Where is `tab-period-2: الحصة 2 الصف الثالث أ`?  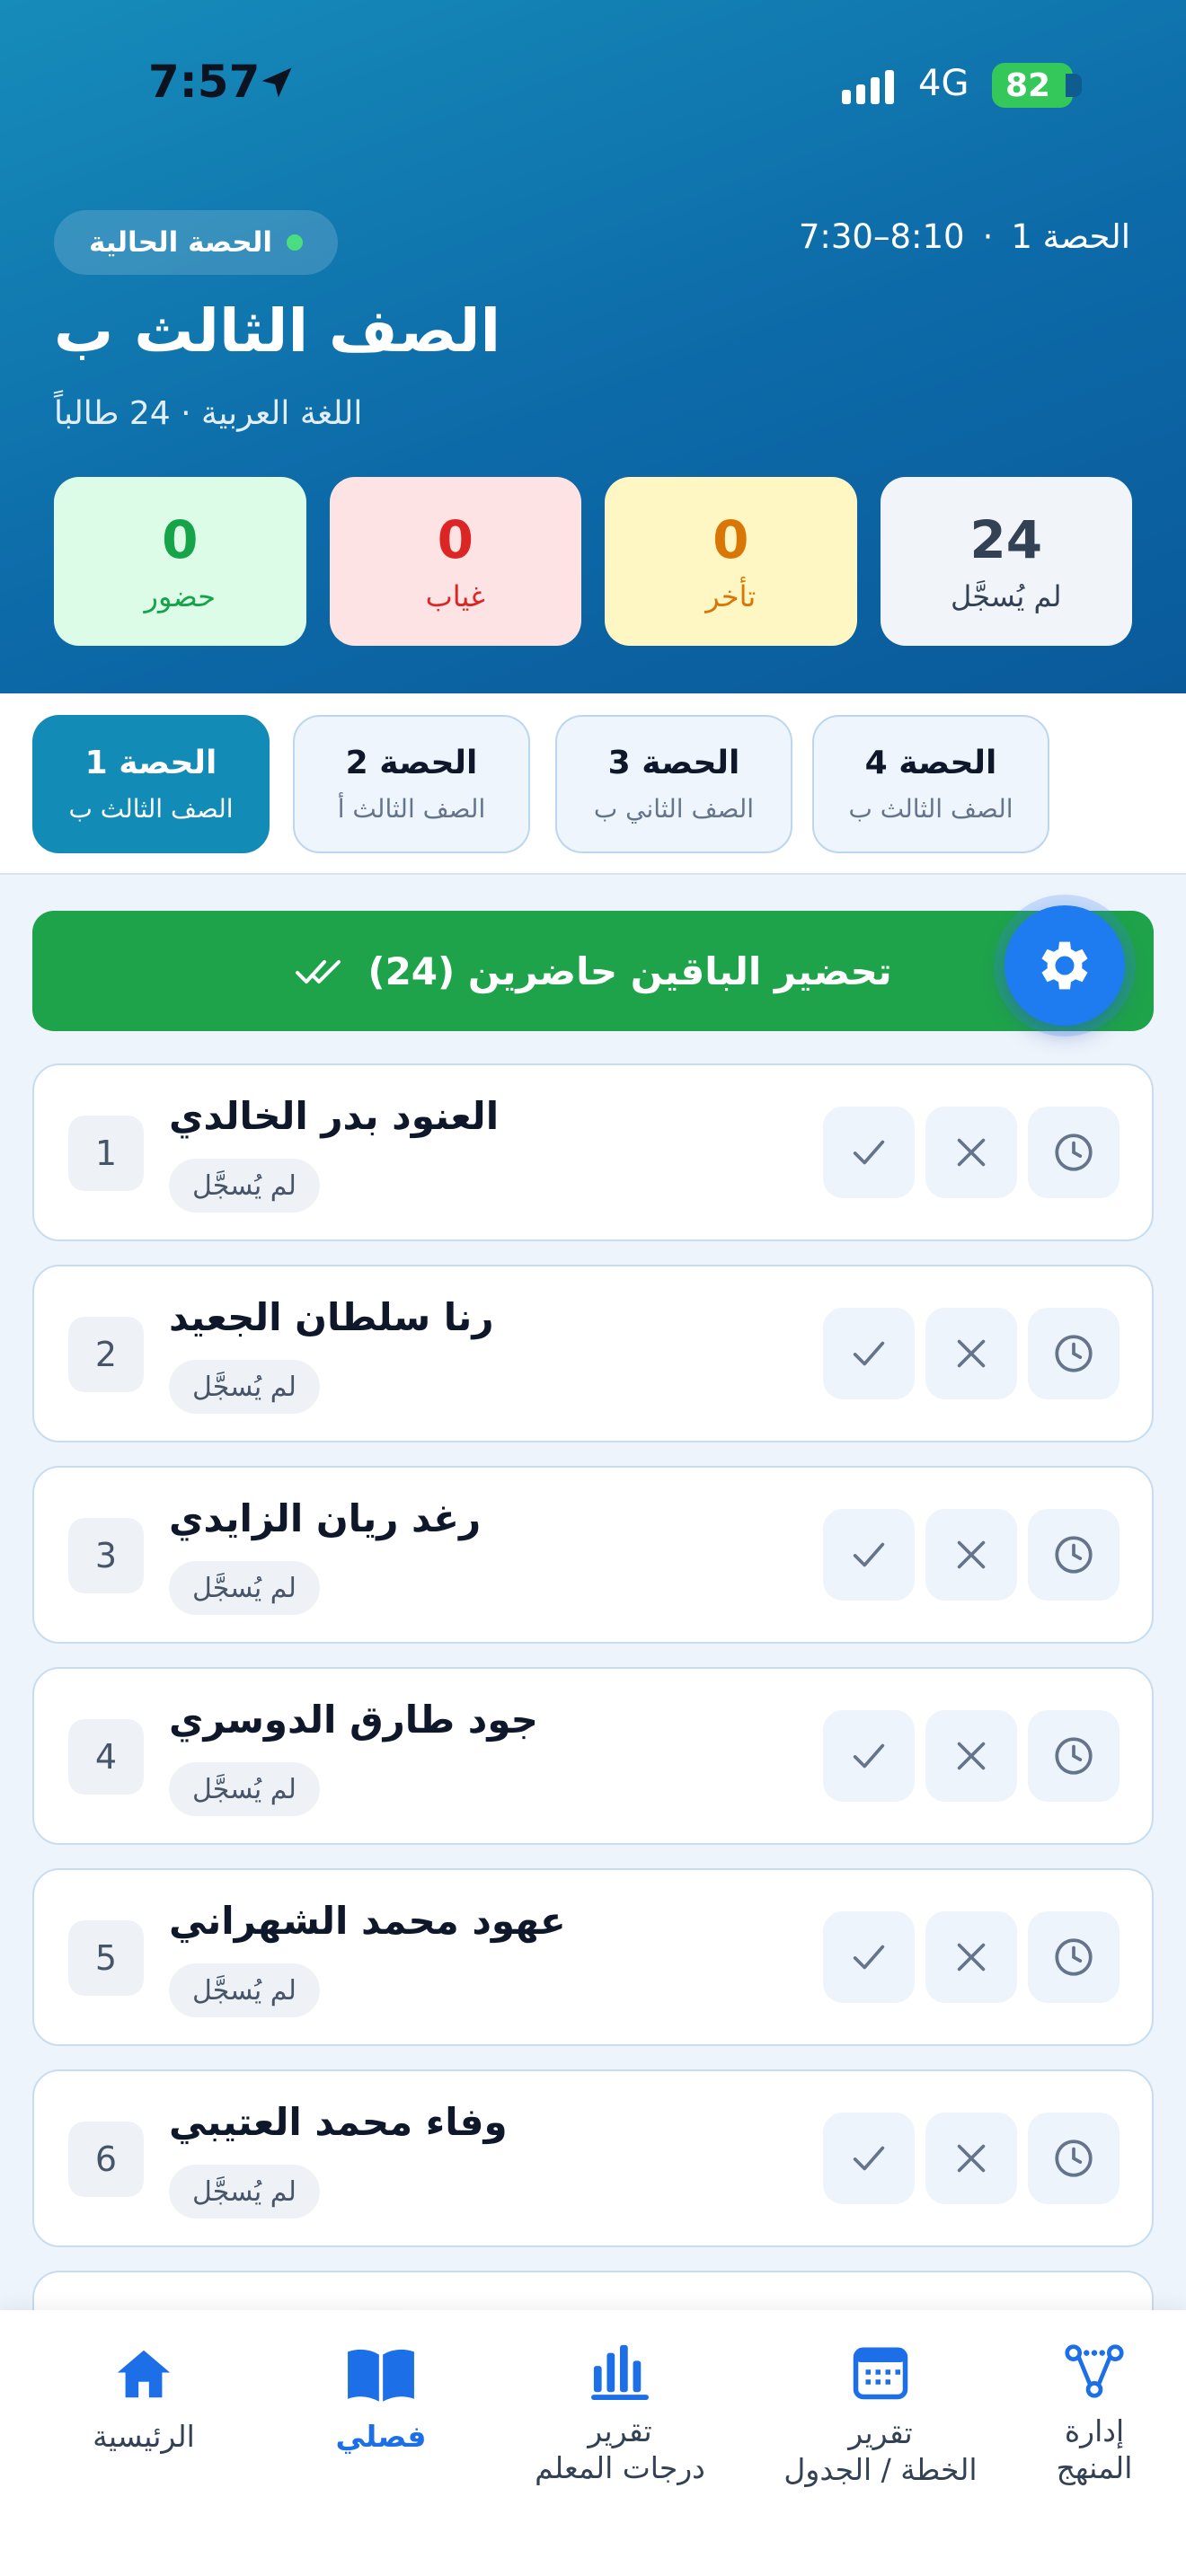
tab-period-2: الحصة 2 الصف الثالث أ is located at coordinates (411, 784).